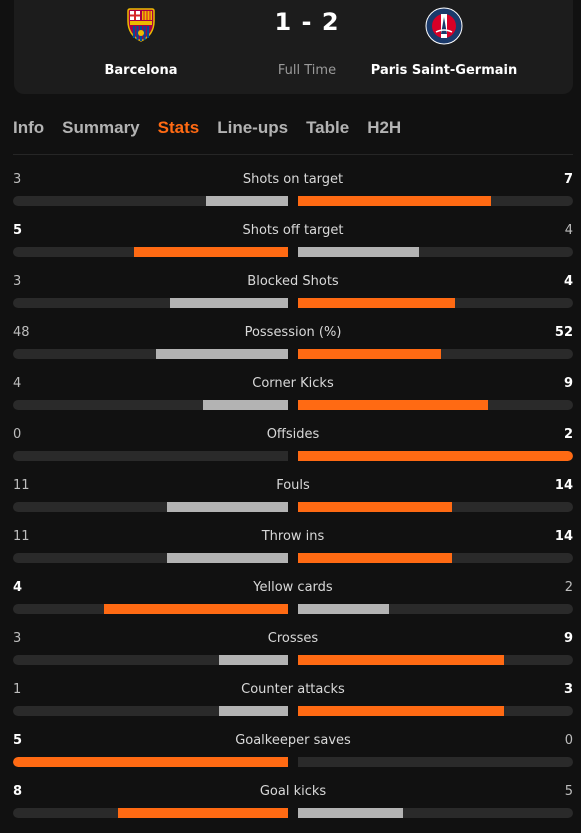 The image size is (581, 833). What do you see at coordinates (293, 791) in the screenshot?
I see `stat-label: Goal kicks` at bounding box center [293, 791].